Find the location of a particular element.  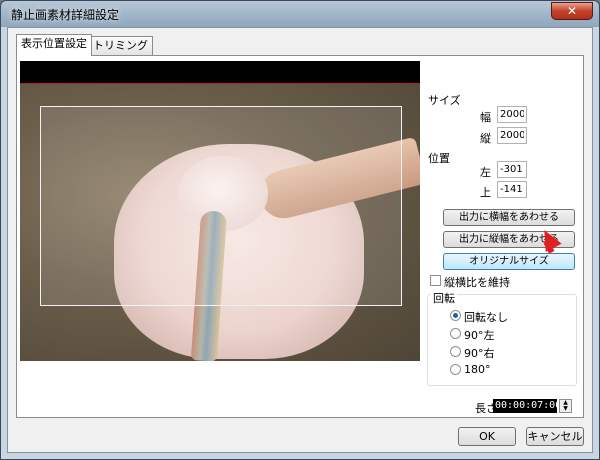

width-field is located at coordinates (512, 114).